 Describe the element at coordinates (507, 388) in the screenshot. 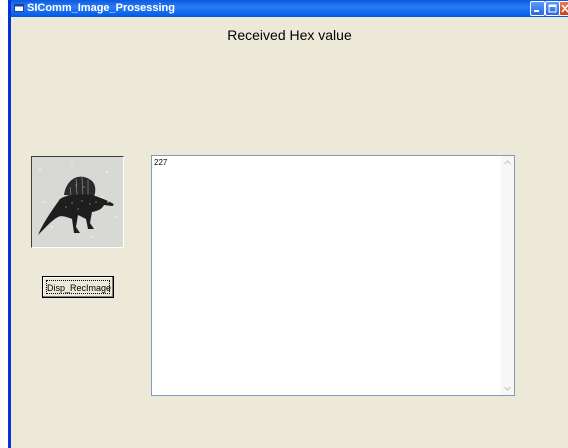

I see `scroll-down-icon` at that location.